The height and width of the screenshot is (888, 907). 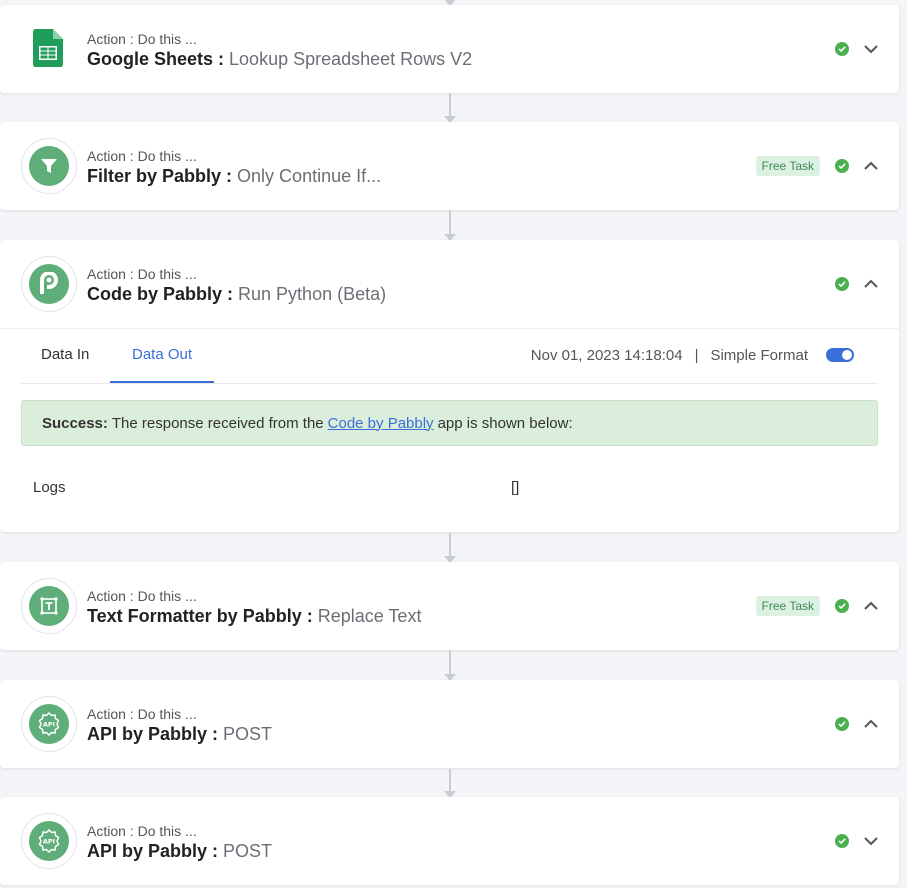 I want to click on event-name: Run Python (Beta), so click(x=312, y=294).